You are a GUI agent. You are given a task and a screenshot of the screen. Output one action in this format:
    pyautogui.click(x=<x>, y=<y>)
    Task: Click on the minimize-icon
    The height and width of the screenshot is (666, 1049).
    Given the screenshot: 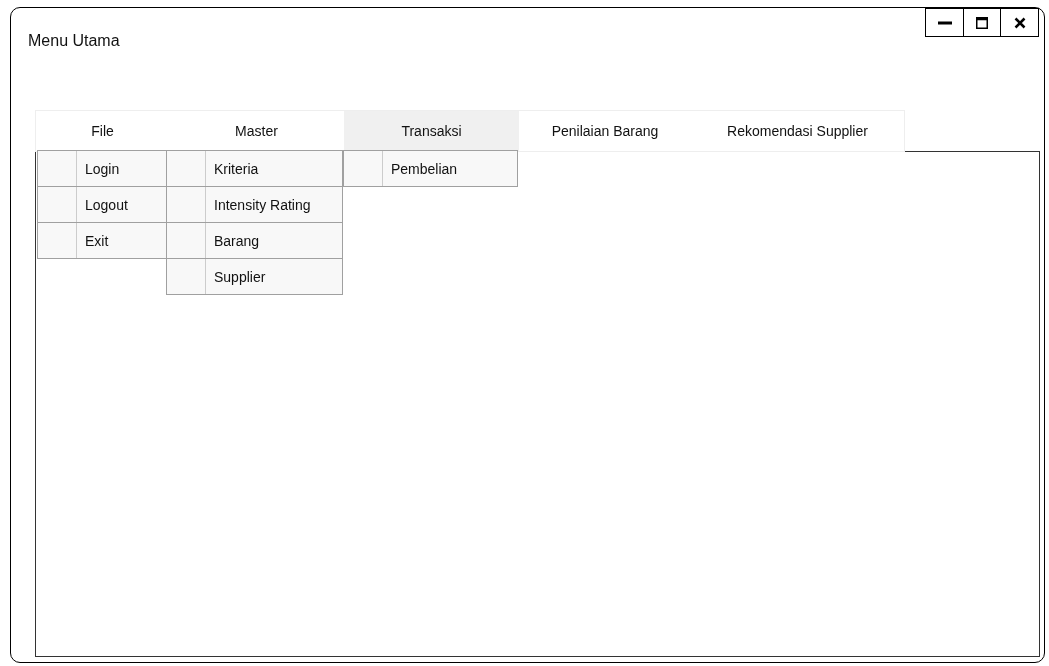 What is the action you would take?
    pyautogui.click(x=944, y=22)
    